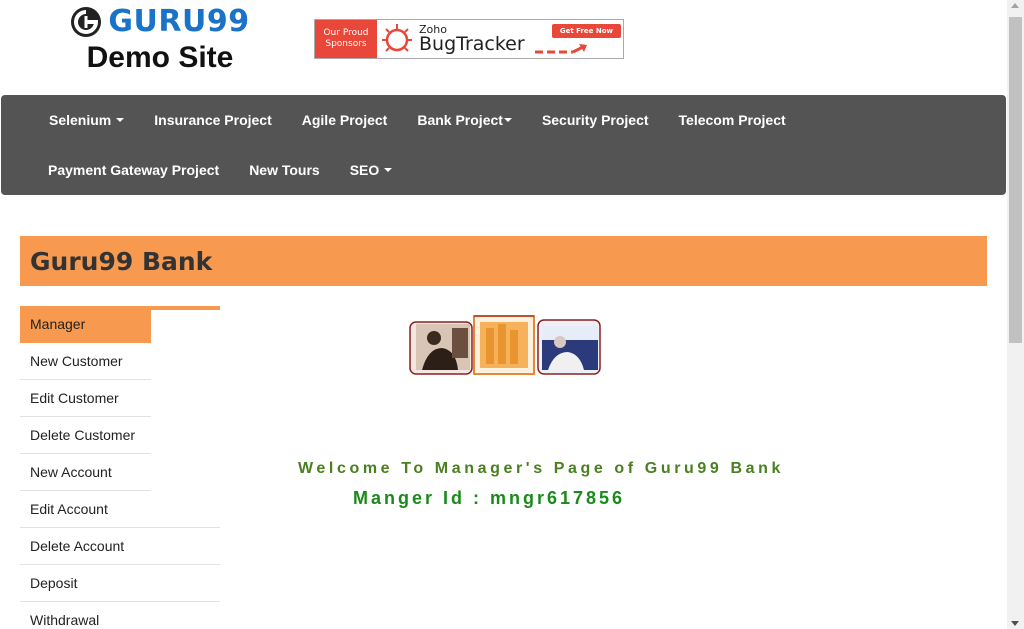  What do you see at coordinates (179, 21) in the screenshot?
I see `logo-text: GURU99` at bounding box center [179, 21].